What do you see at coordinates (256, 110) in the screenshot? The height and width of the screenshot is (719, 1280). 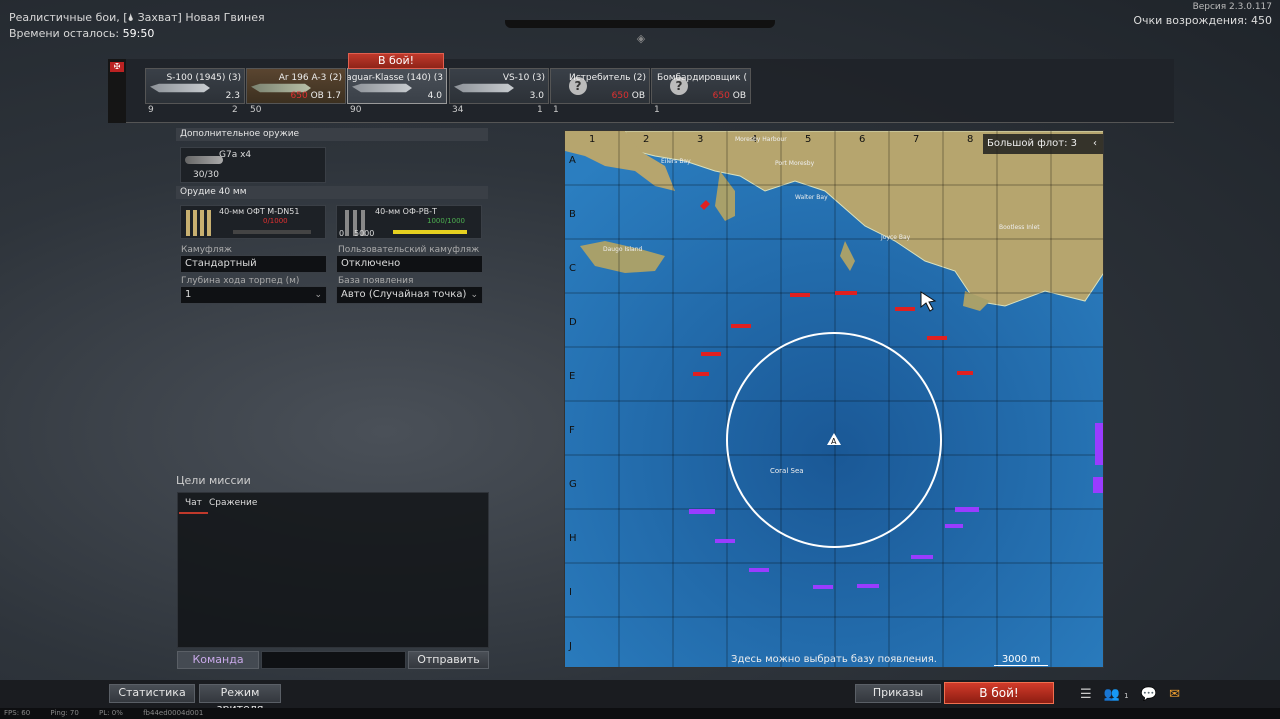 I see `slot-count: 50` at bounding box center [256, 110].